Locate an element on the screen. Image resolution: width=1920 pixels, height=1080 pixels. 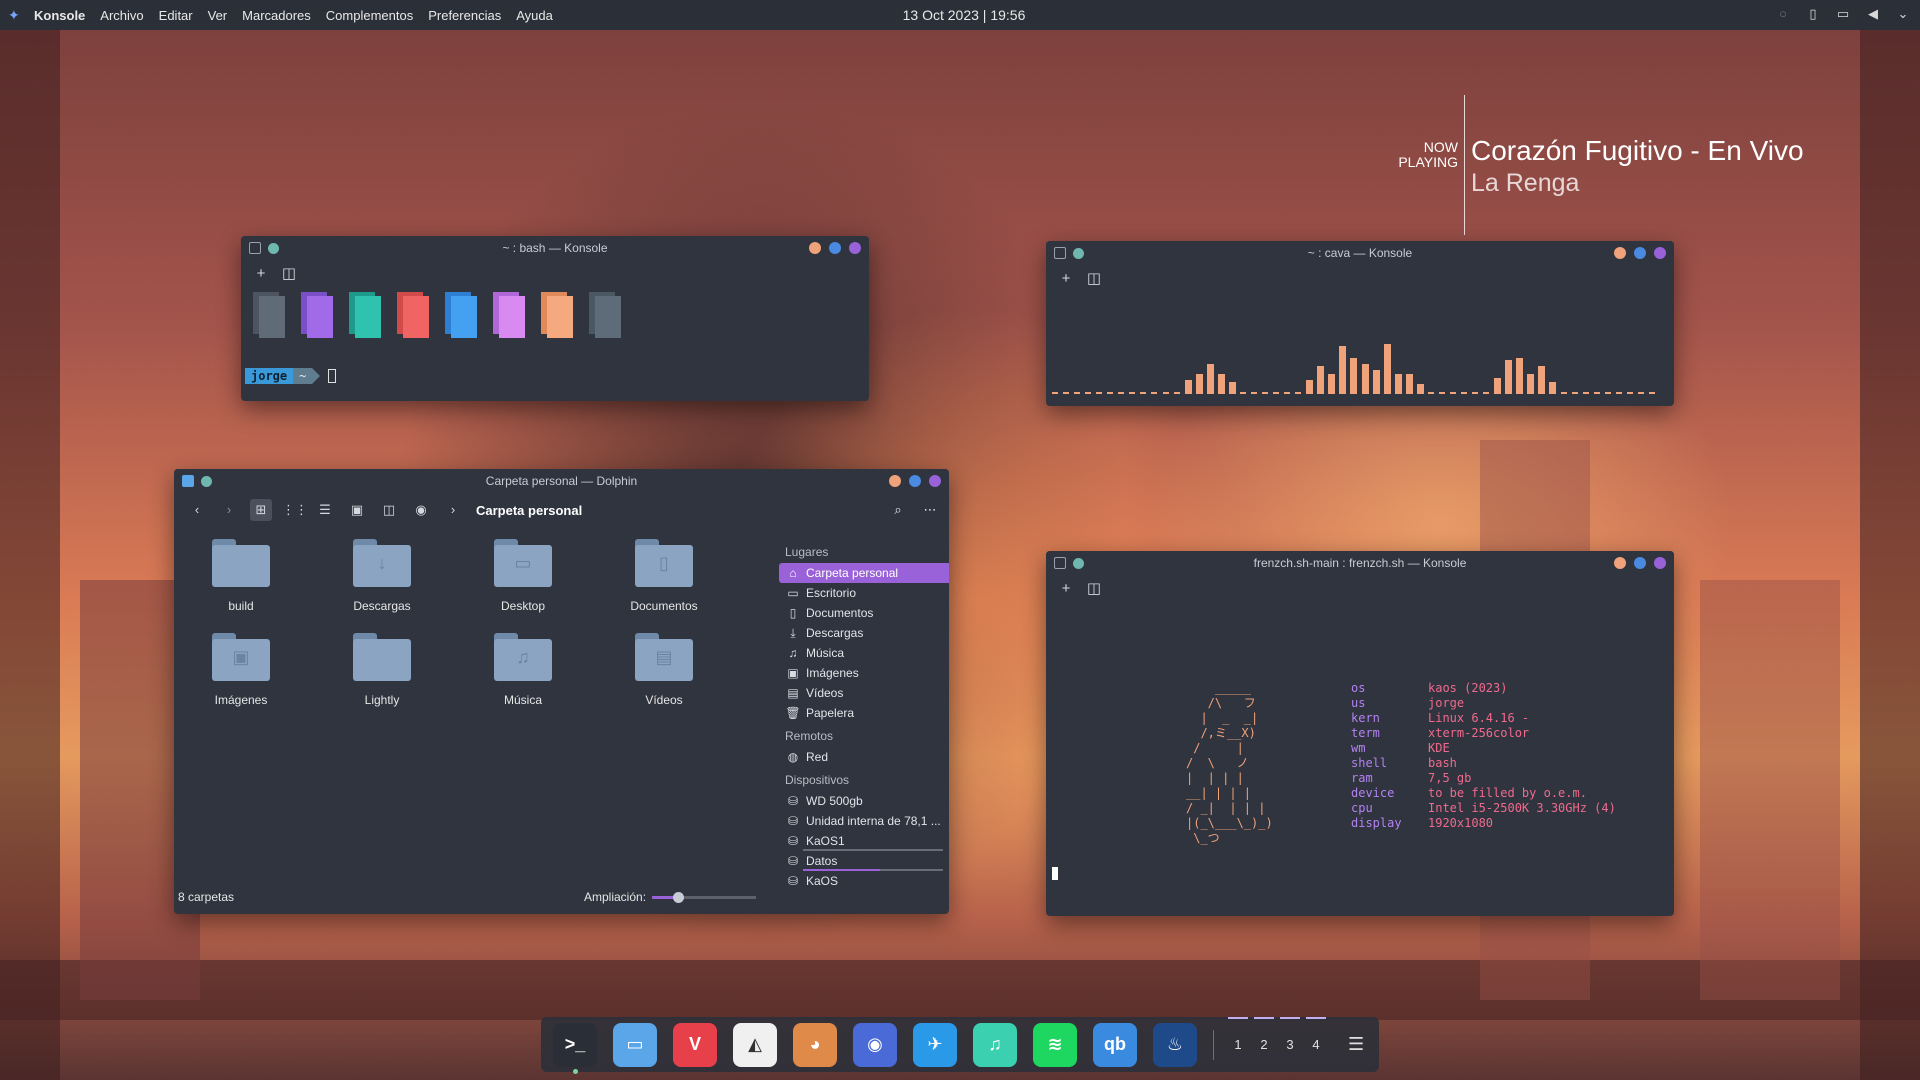
dock-music-icon: ♫ is located at coordinates (995, 1044).